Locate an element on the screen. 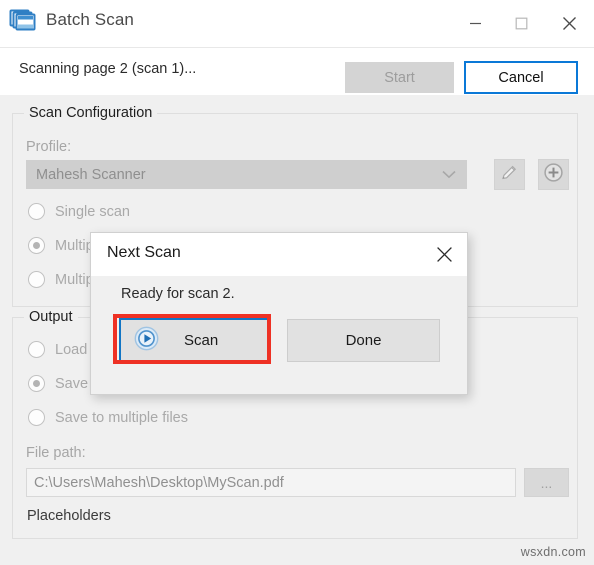 This screenshot has width=594, height=565. profile-combobox: Mahesh Scanner is located at coordinates (246, 174).